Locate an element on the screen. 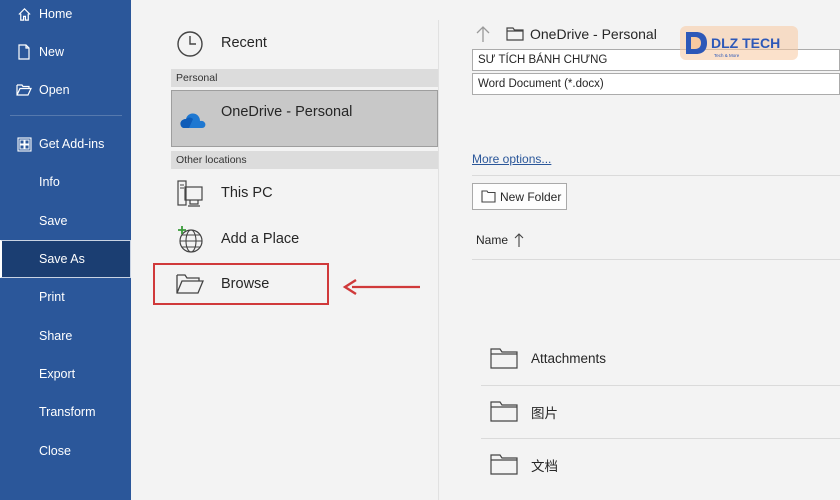 This screenshot has height=500, width=840. cloud-icon is located at coordinates (192, 119).